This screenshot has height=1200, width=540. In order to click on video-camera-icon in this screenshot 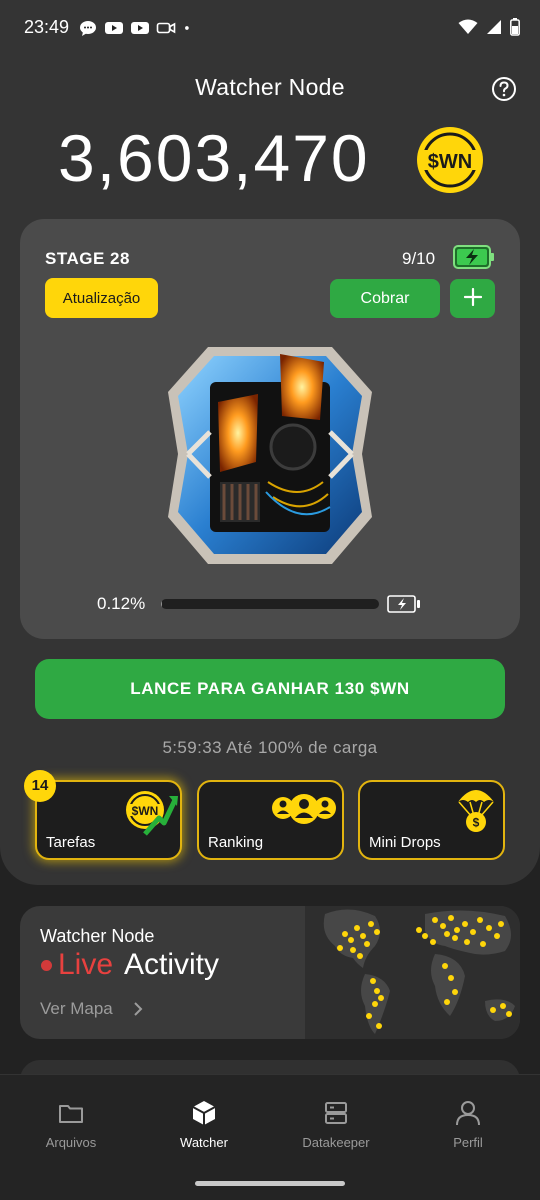, I will do `click(166, 28)`.